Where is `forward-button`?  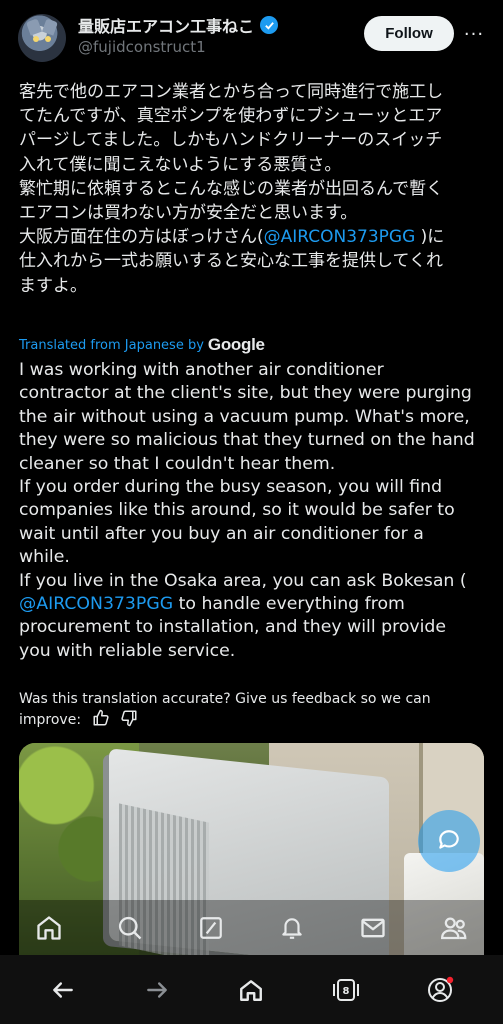
forward-button is located at coordinates (157, 990).